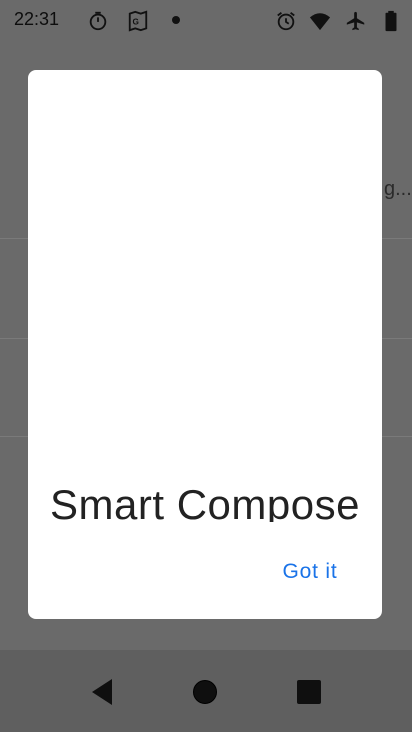 The width and height of the screenshot is (412, 732). I want to click on notification-dot-icon, so click(176, 20).